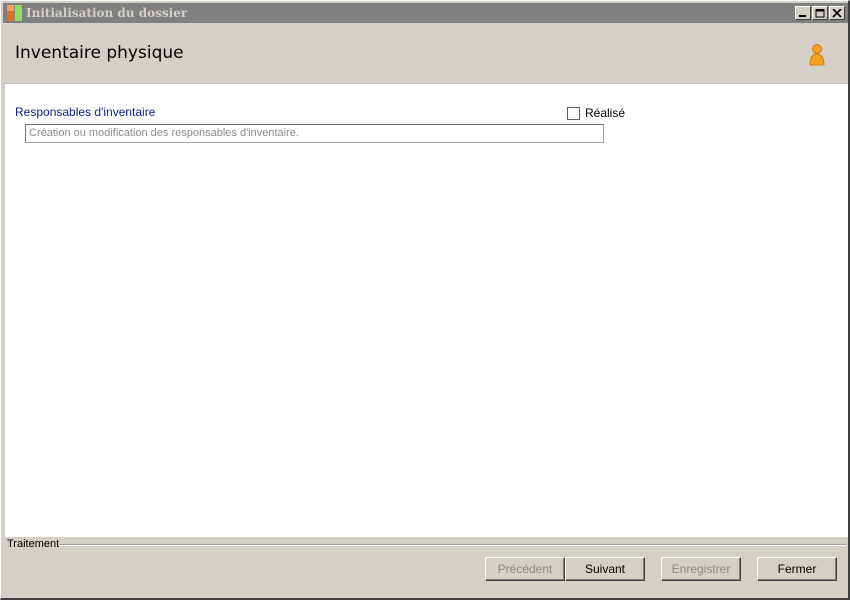 The width and height of the screenshot is (850, 600). I want to click on title-bar: Initialisation du dossier, so click(425, 13).